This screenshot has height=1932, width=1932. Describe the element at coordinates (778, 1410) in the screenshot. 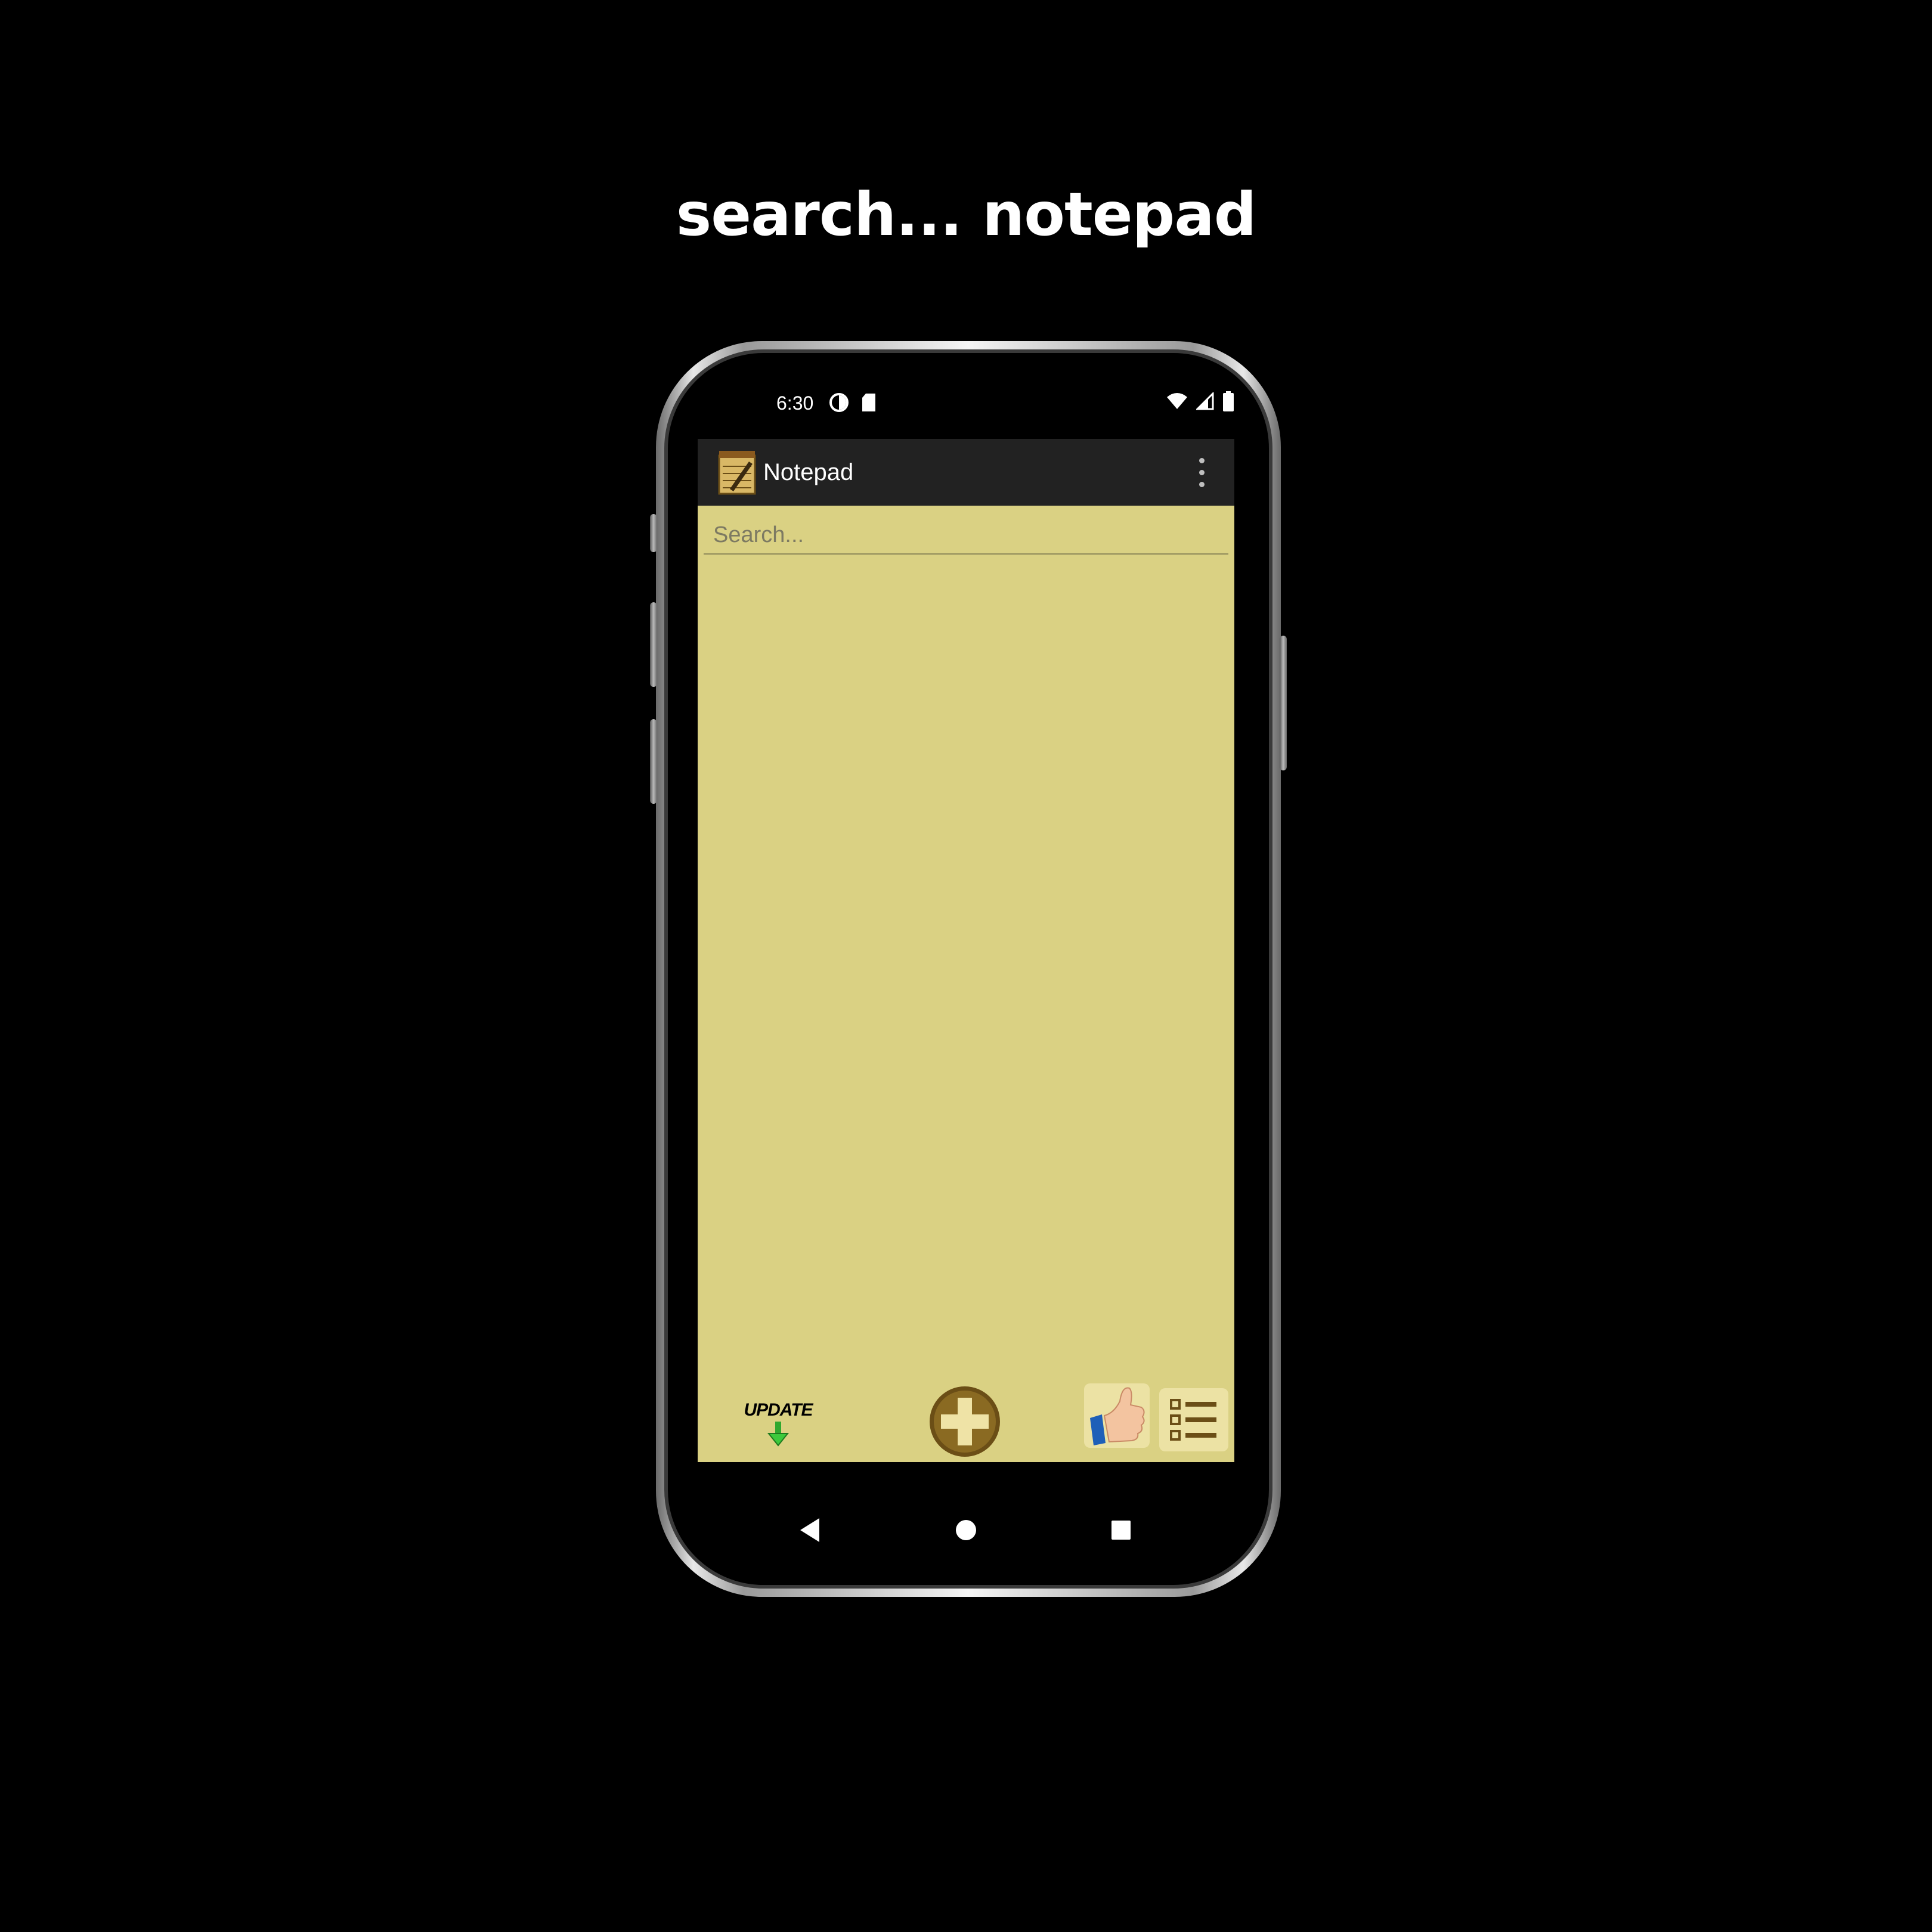

I see `update-label: UPDATE` at that location.